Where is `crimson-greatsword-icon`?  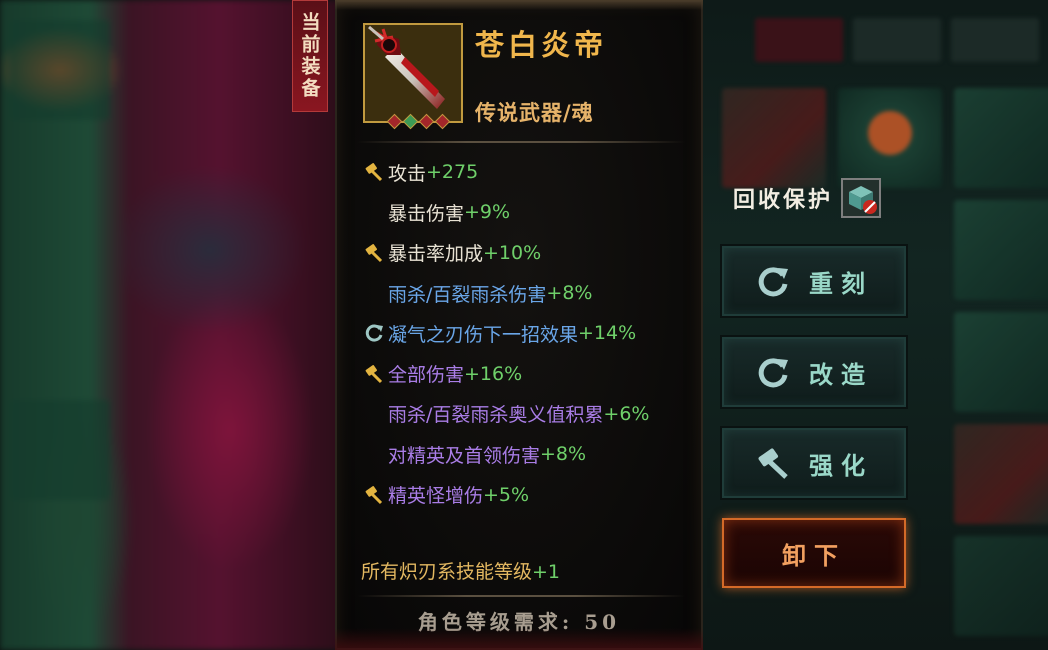
crimson-greatsword-icon is located at coordinates (413, 73).